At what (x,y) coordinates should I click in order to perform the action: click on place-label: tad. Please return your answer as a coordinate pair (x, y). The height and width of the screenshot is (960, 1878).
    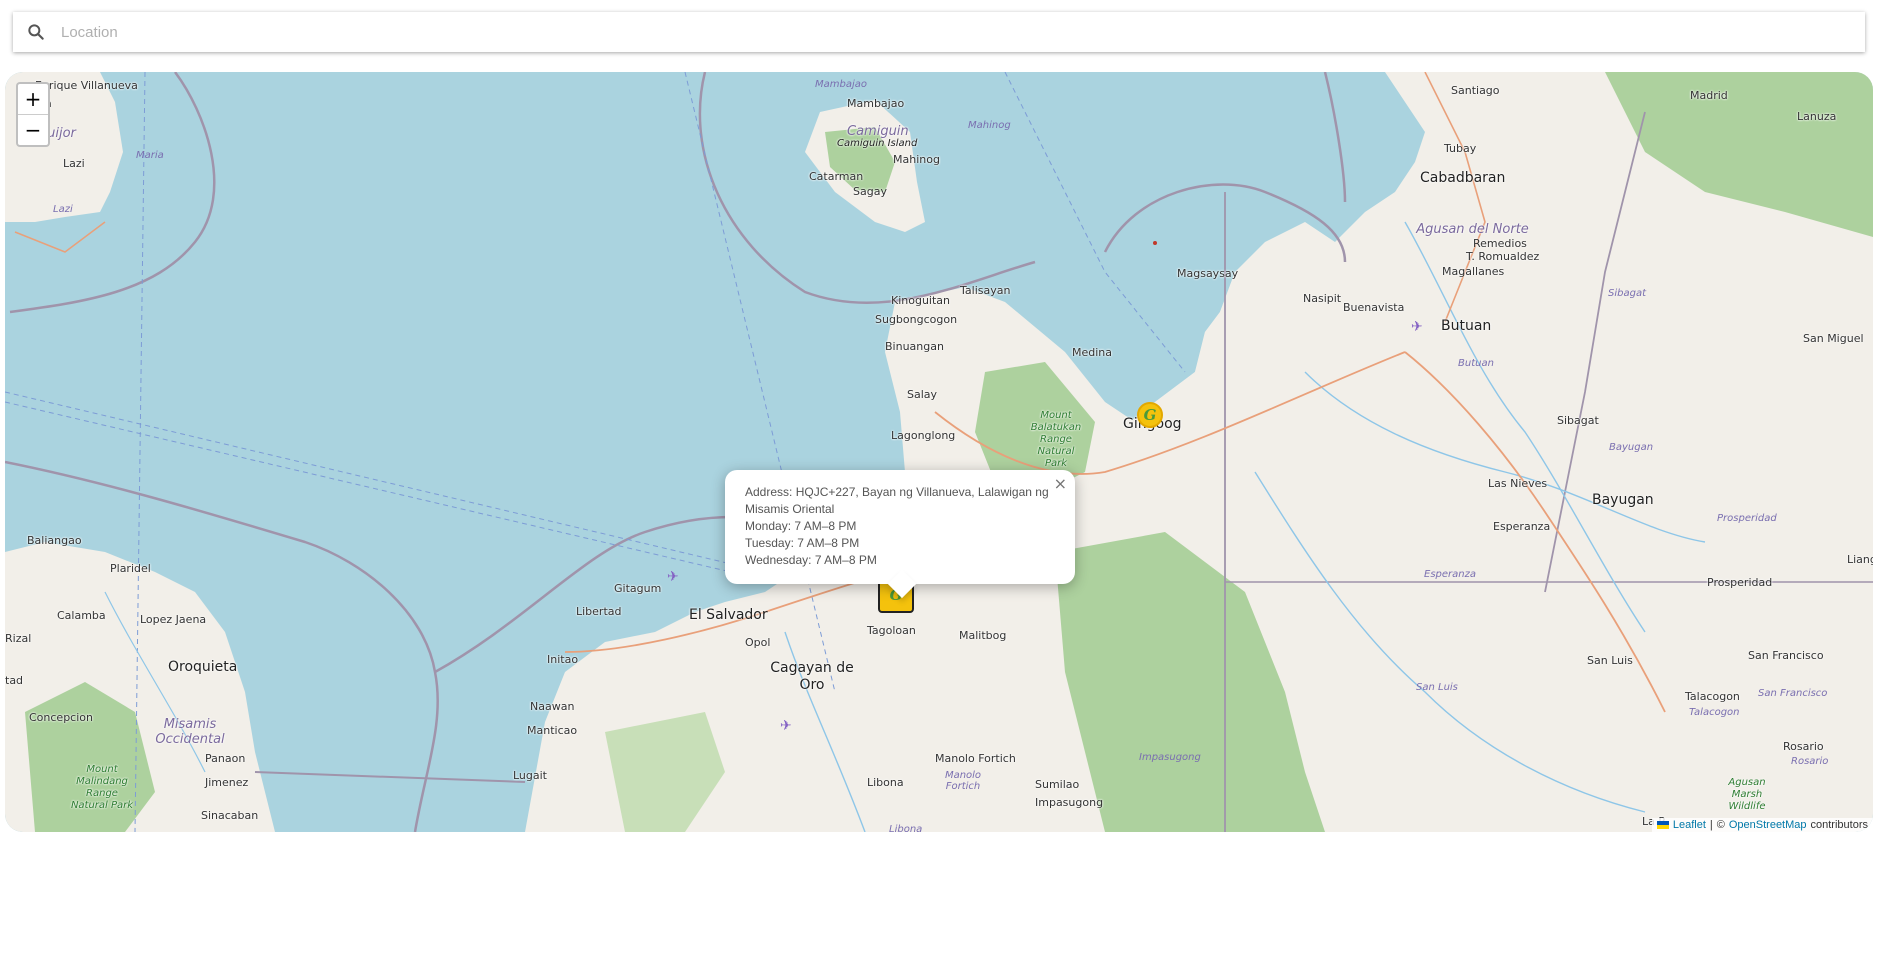
    Looking at the image, I should click on (14, 680).